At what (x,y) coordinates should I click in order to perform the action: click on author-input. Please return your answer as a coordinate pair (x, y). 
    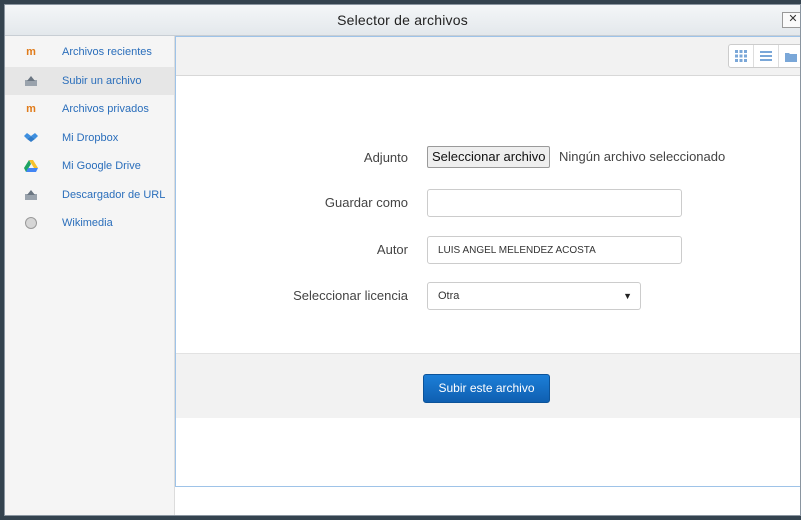
    Looking at the image, I should click on (554, 250).